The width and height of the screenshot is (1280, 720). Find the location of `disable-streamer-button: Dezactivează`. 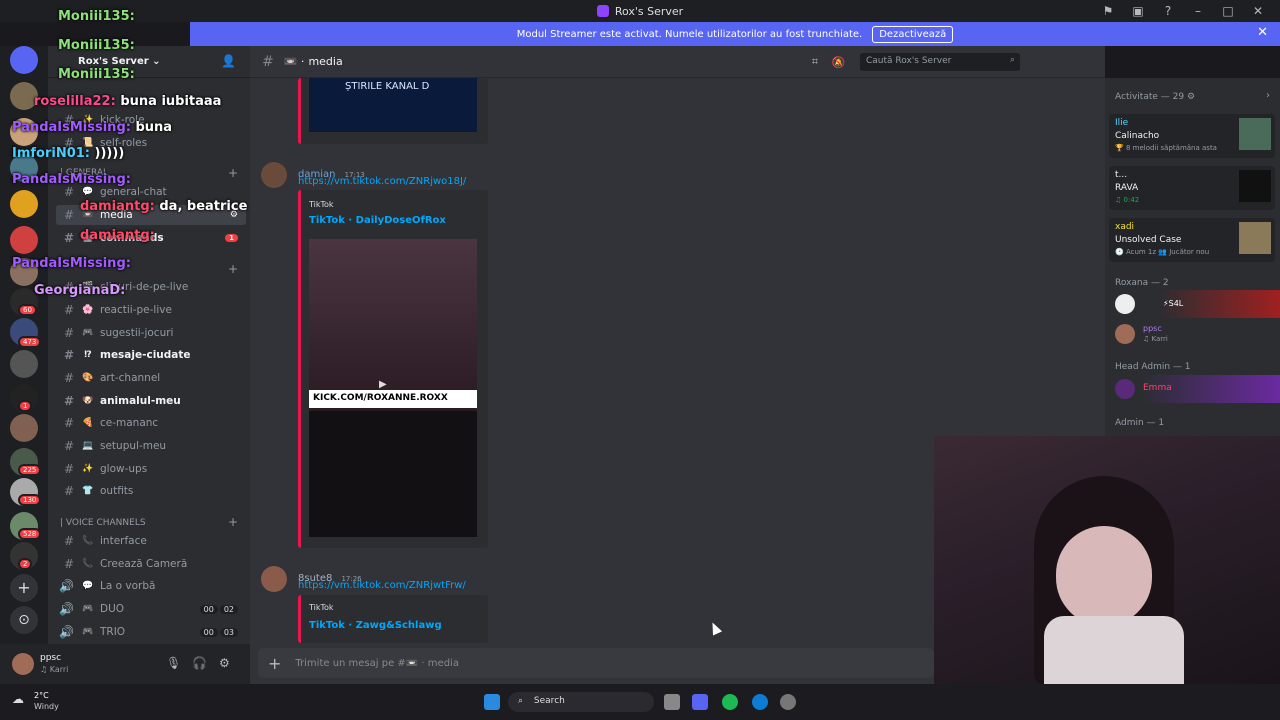

disable-streamer-button: Dezactivează is located at coordinates (913, 34).